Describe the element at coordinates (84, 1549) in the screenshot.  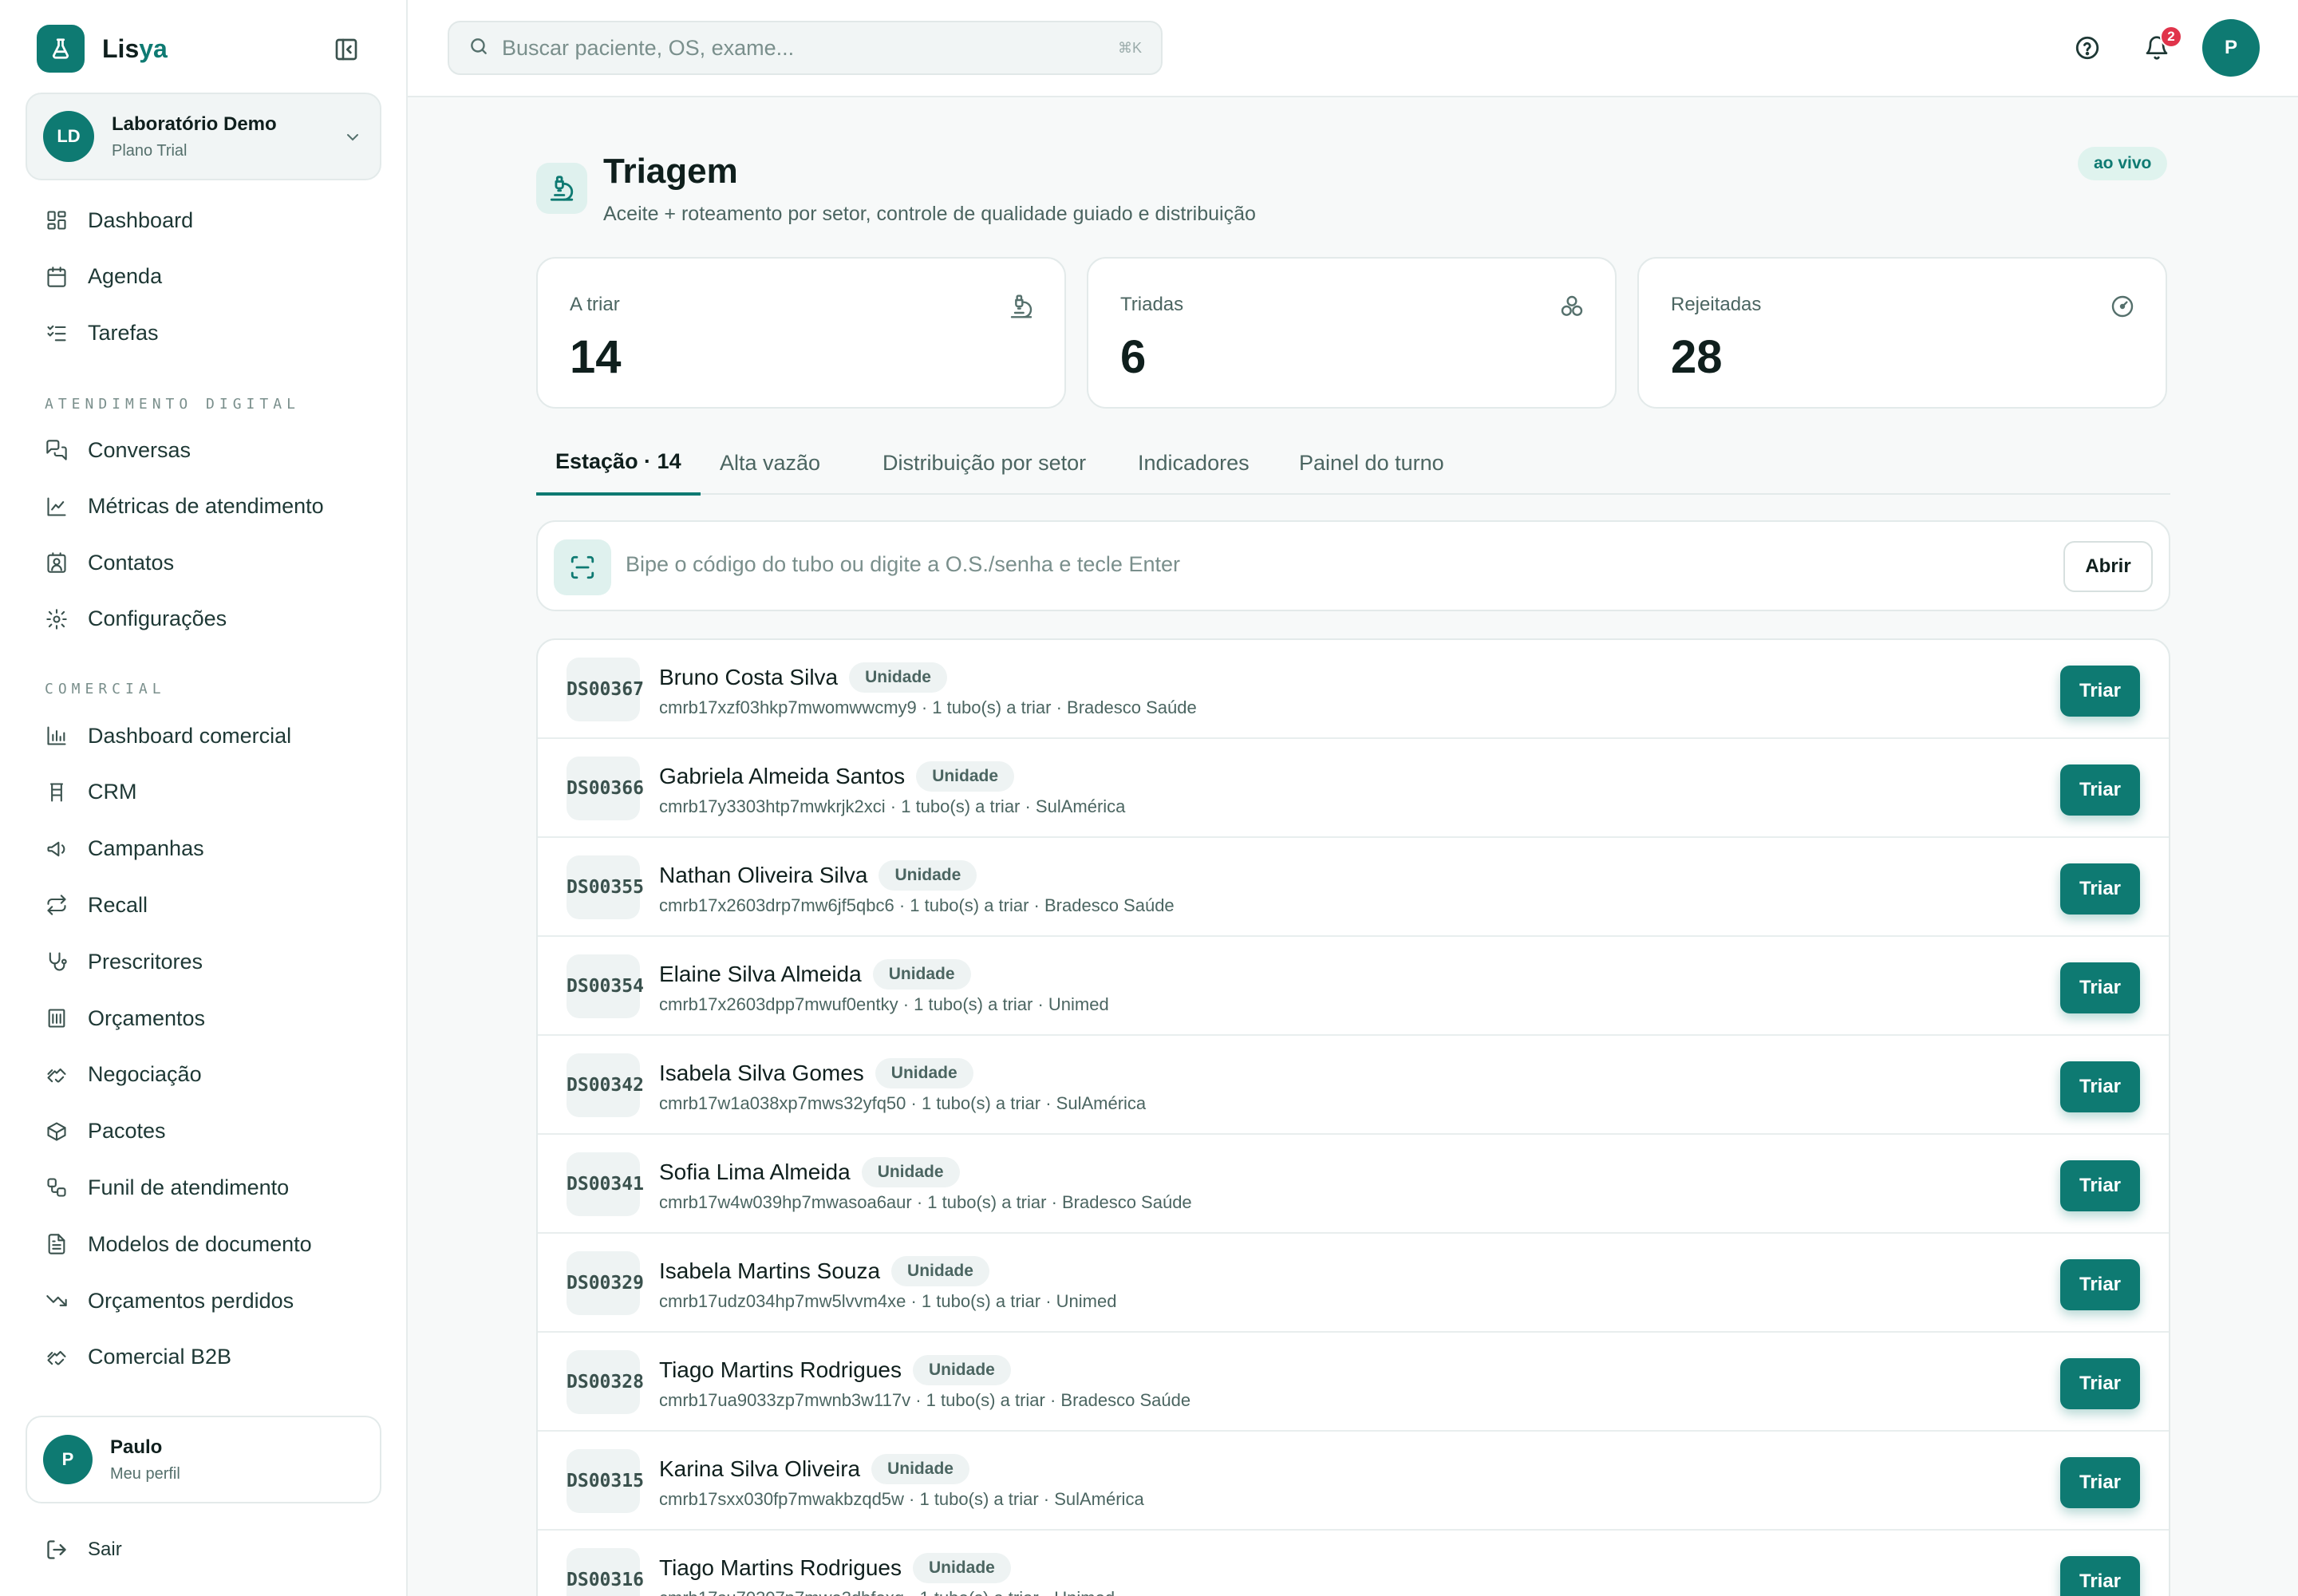
I see `logout-button: Sair` at that location.